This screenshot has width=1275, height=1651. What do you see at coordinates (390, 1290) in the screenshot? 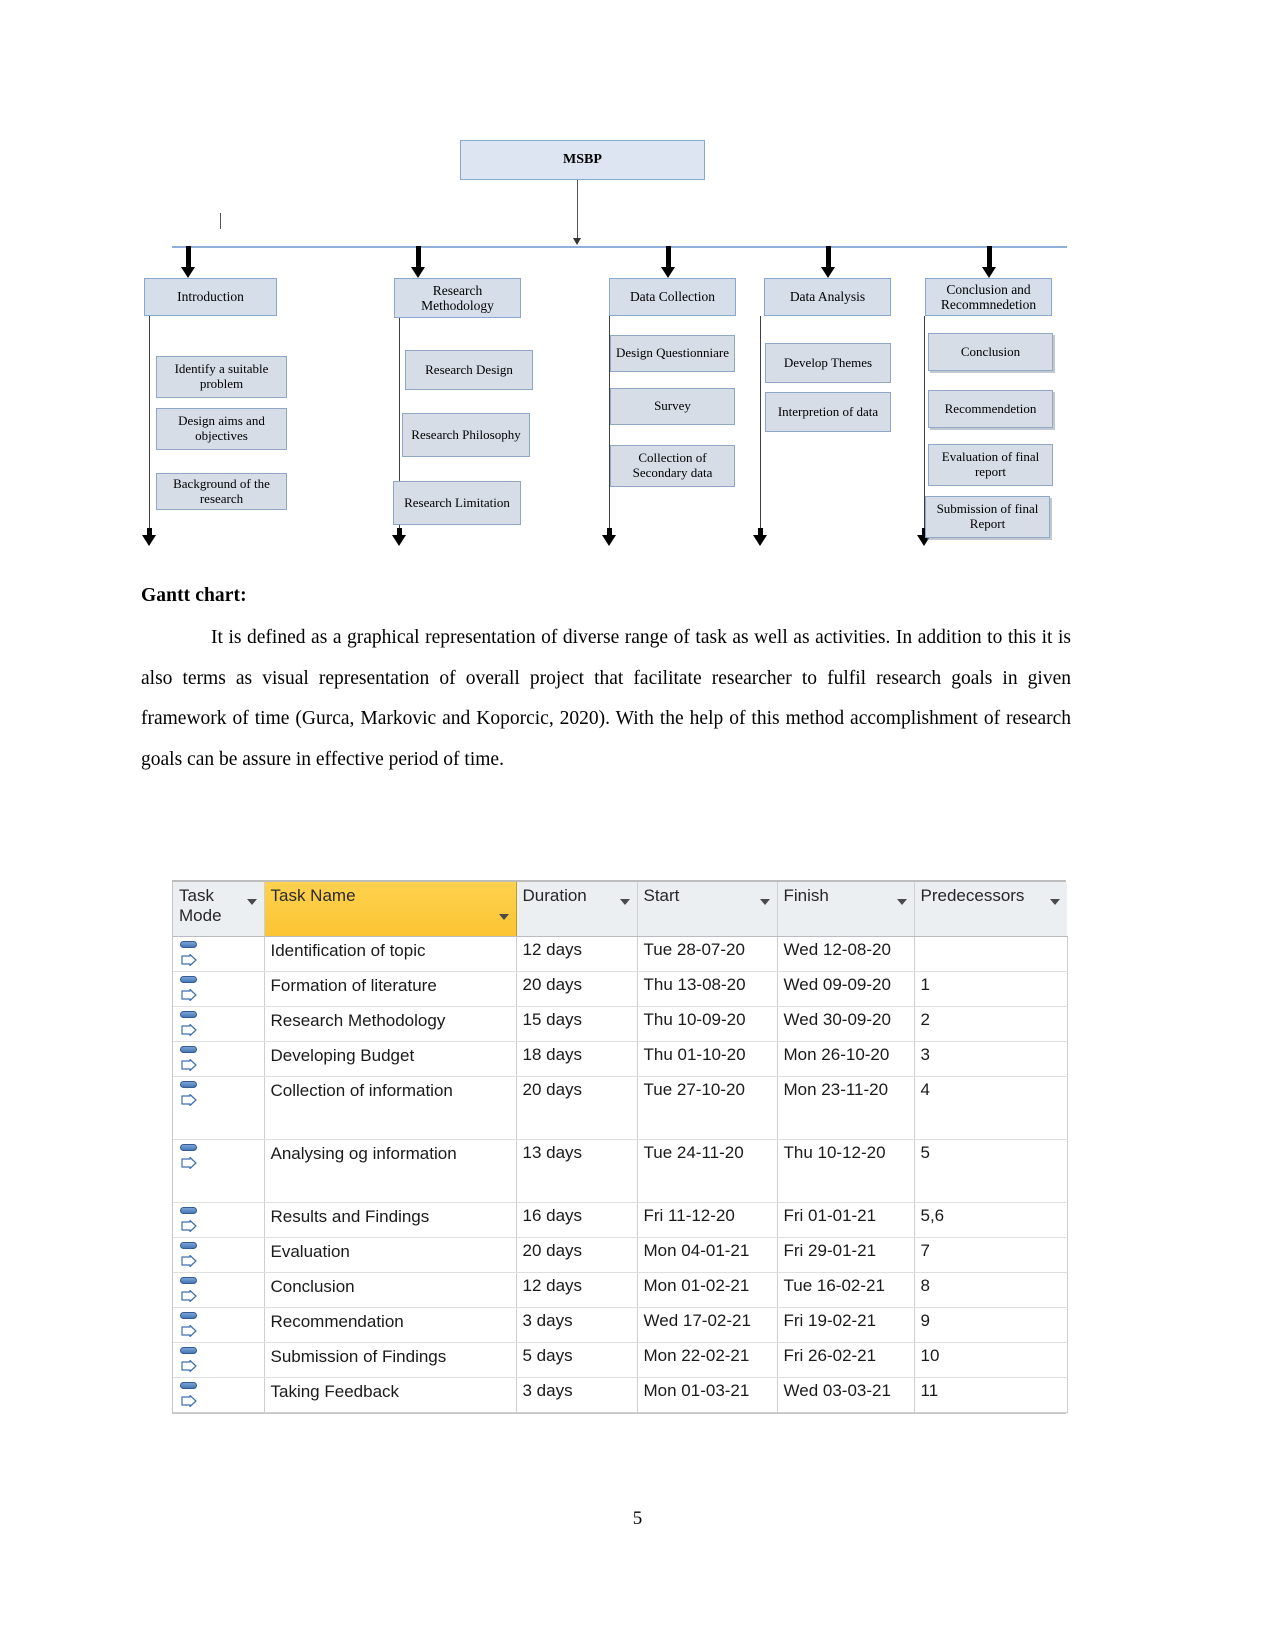
I see `task-name-cell: Conclusion` at bounding box center [390, 1290].